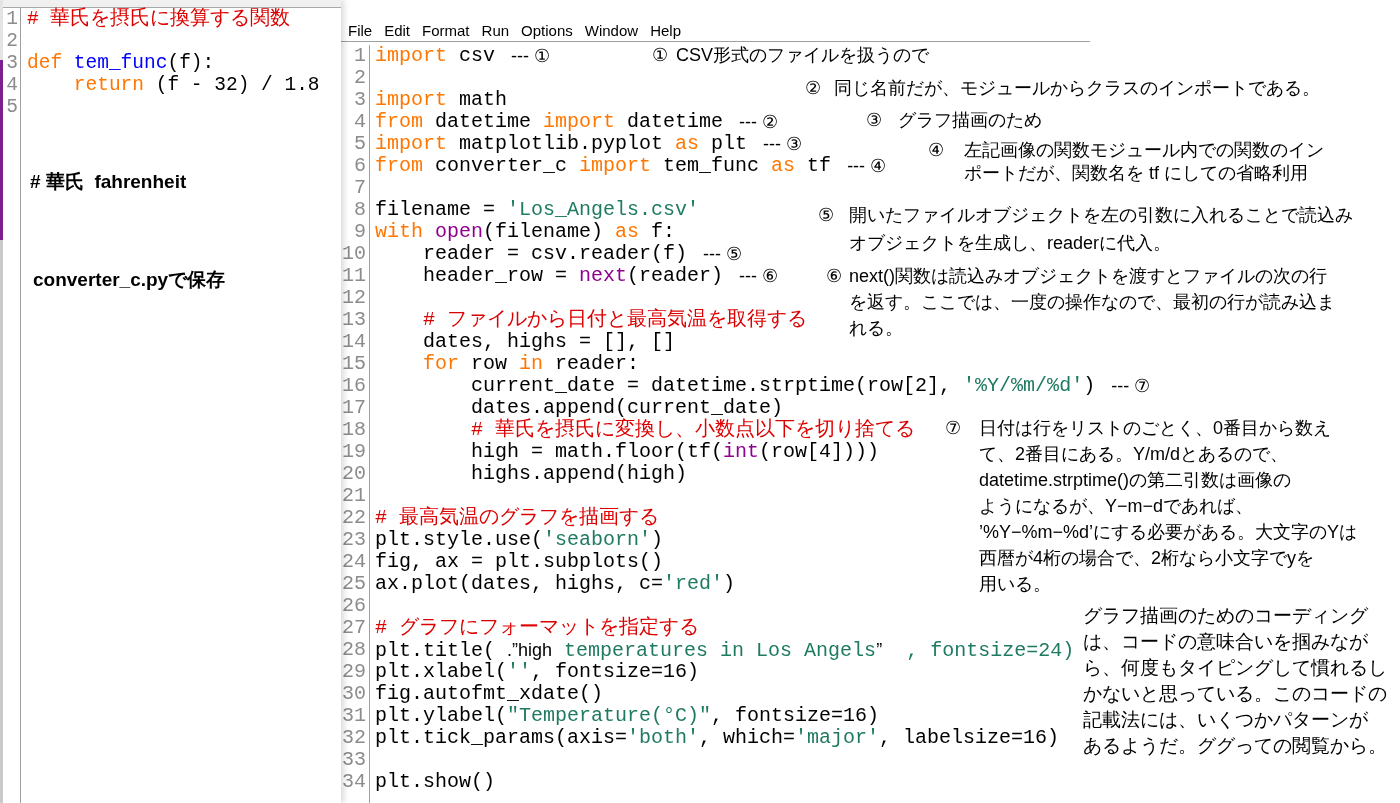  Describe the element at coordinates (109, 182) in the screenshot. I see `note-text: # 華氏 fahrenheit` at that location.